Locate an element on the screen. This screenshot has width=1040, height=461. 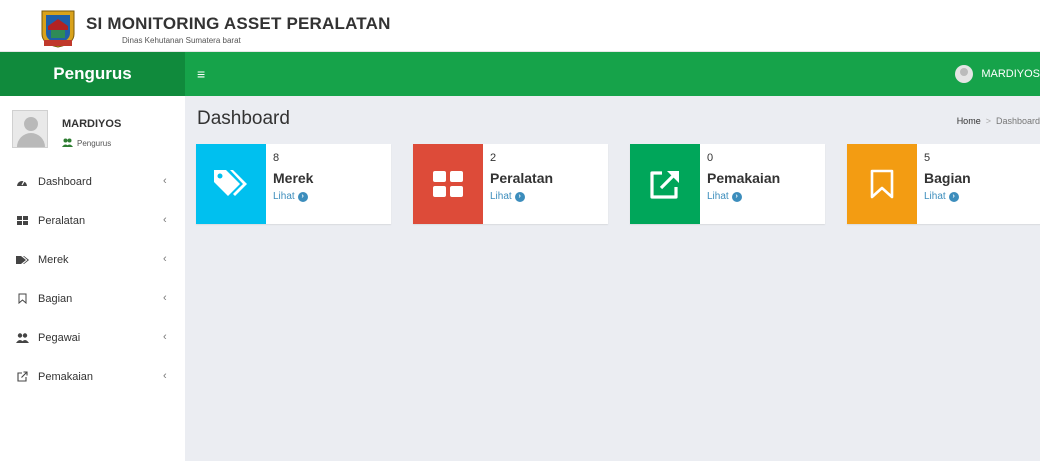
info-box-label: Bagian is located at coordinates (947, 178).